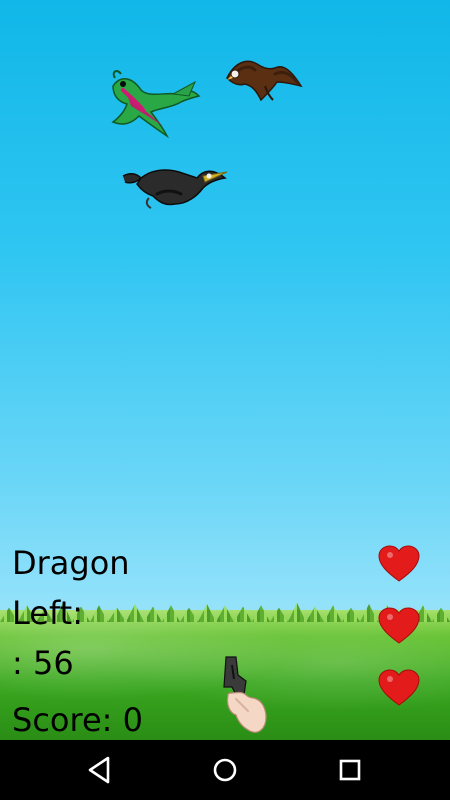 The width and height of the screenshot is (450, 800). Describe the element at coordinates (43, 663) in the screenshot. I see `hud-dragon-left-line3: : 56` at that location.